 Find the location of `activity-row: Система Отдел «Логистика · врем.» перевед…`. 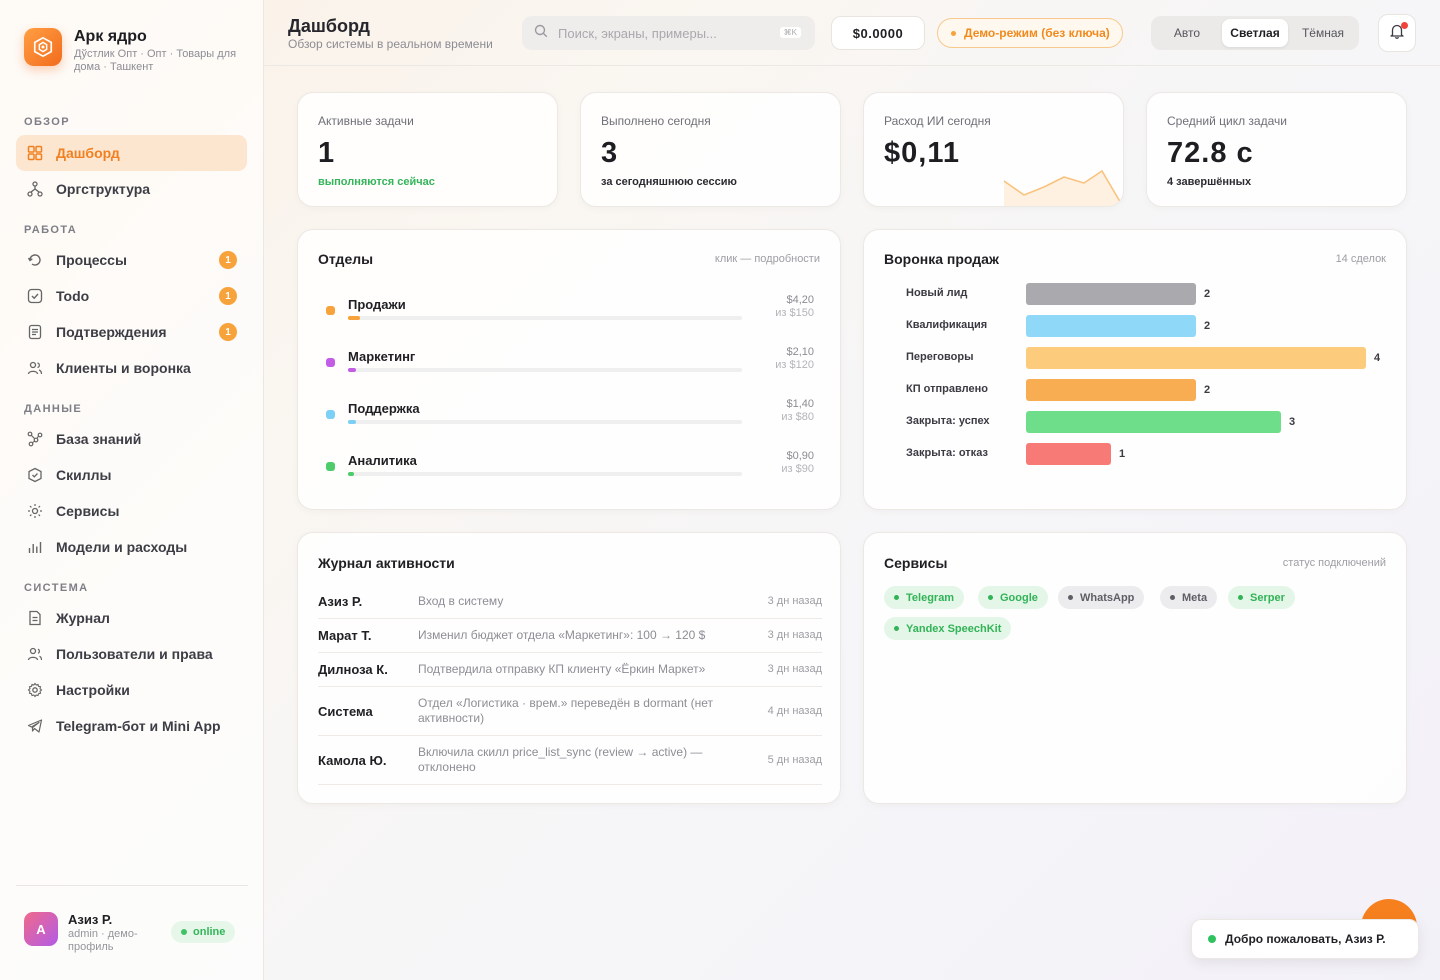

activity-row: Система Отдел «Логистика · врем.» перевед… is located at coordinates (570, 711).